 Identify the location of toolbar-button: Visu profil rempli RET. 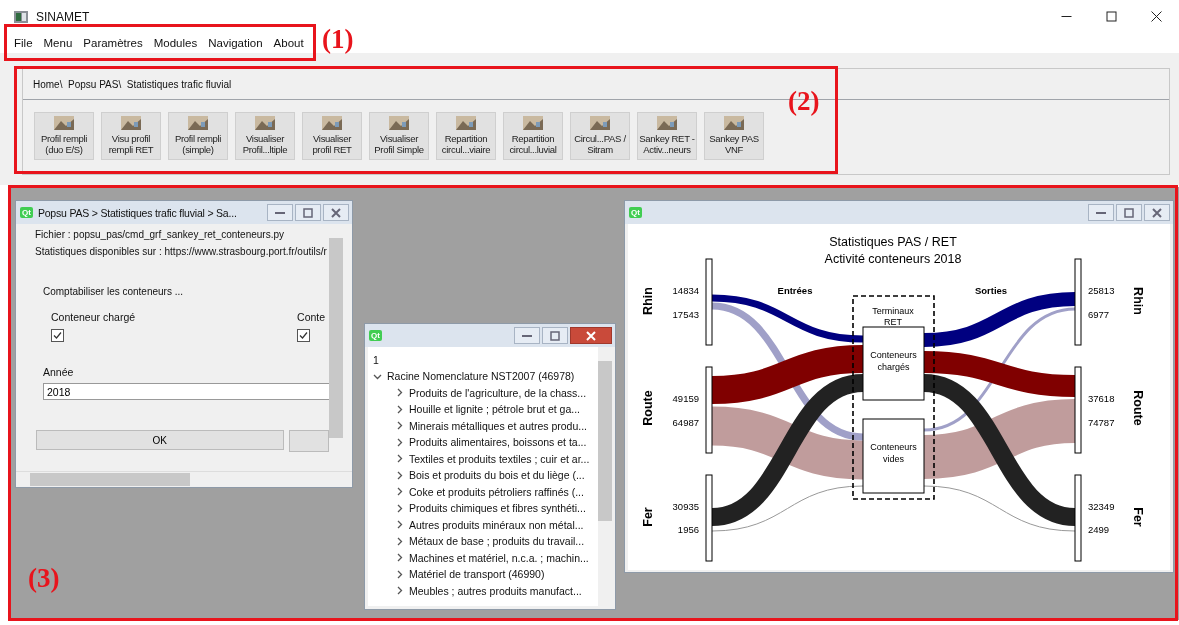
(131, 136).